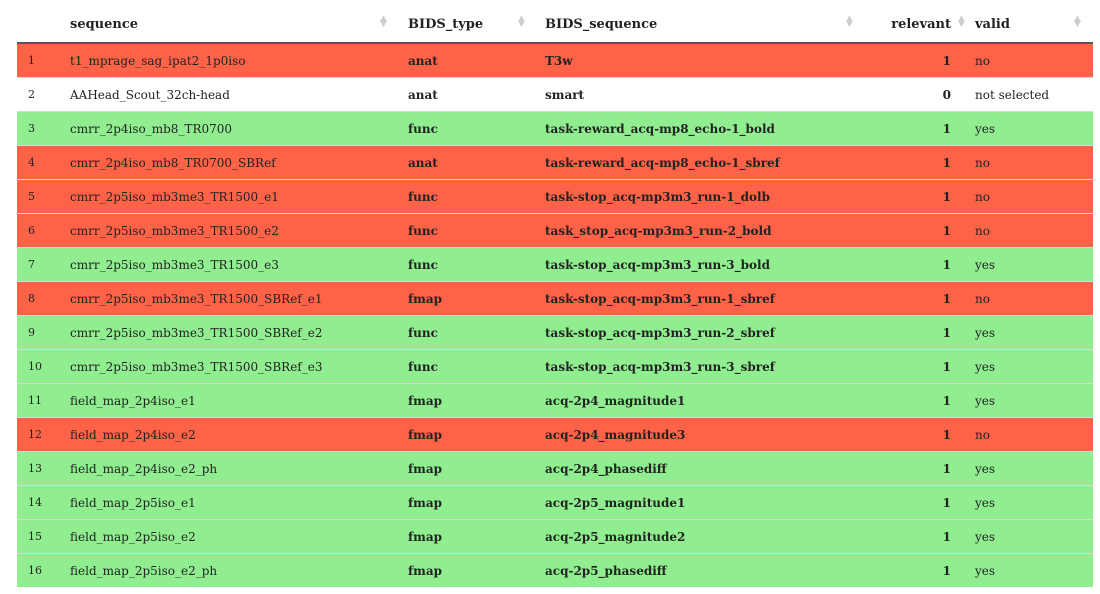 Image resolution: width=1100 pixels, height=594 pixels. I want to click on header-valid-label: valid, so click(992, 24).